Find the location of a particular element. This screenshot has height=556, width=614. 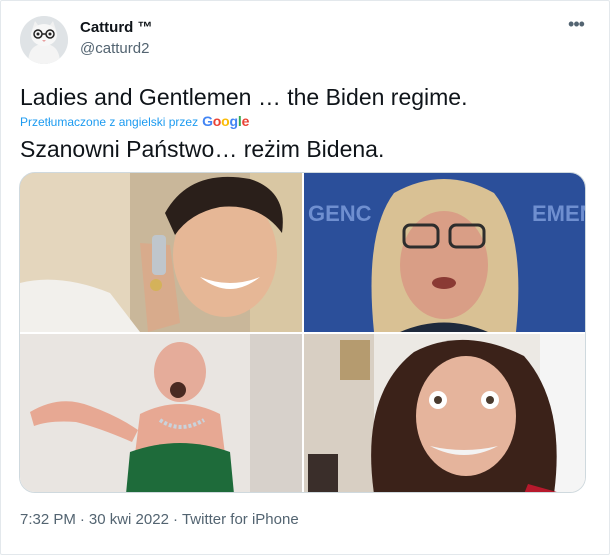

tweet-date: 30 kwi 2022 is located at coordinates (129, 519).